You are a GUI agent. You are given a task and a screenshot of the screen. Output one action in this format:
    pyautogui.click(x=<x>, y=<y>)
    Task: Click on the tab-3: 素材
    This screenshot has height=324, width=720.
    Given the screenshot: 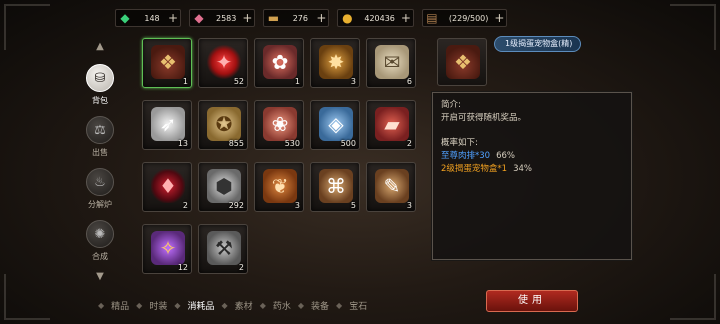 What is the action you would take?
    pyautogui.click(x=244, y=305)
    